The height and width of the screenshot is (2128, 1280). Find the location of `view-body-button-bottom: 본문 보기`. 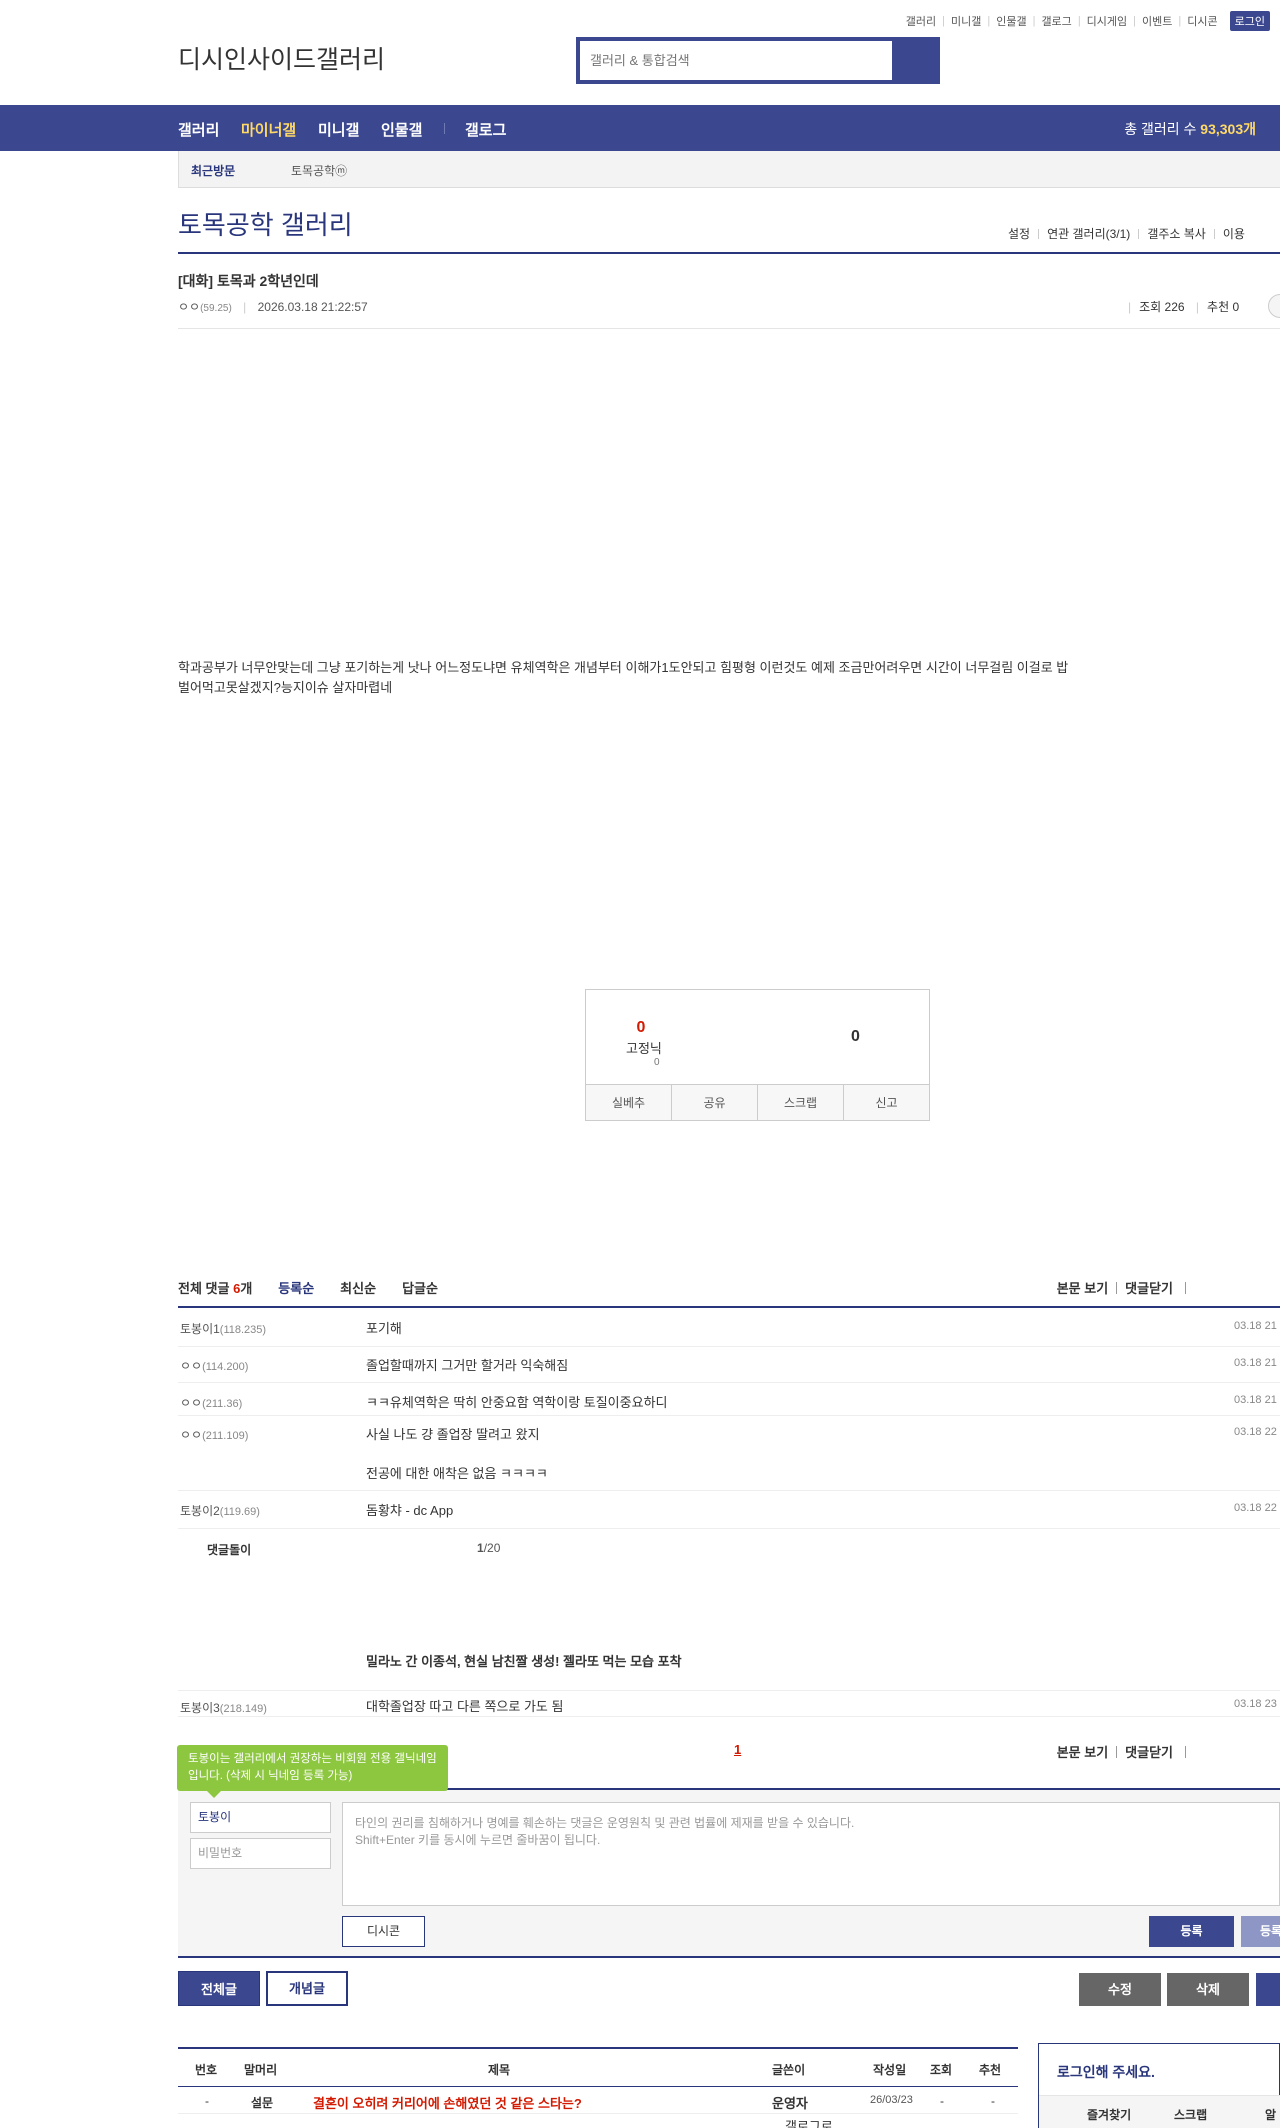

view-body-button-bottom: 본문 보기 is located at coordinates (1082, 1751).